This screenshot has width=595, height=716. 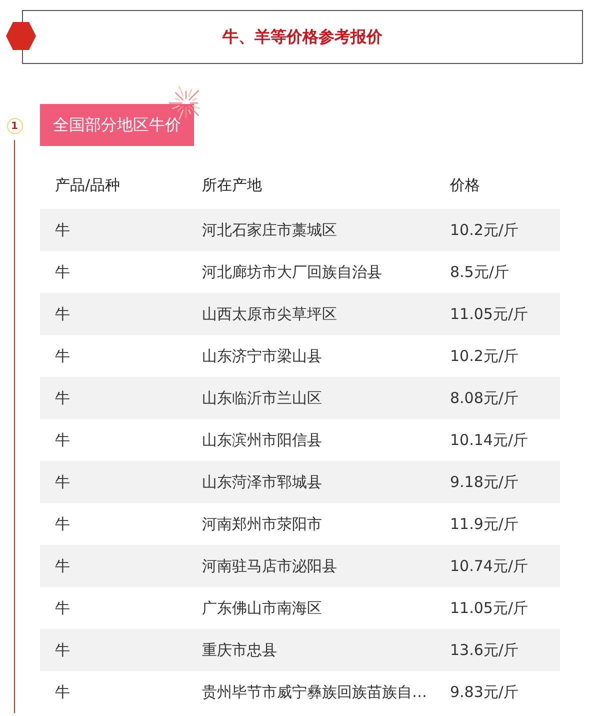 What do you see at coordinates (489, 440) in the screenshot?
I see `table-cell-text: 10.14元/斤` at bounding box center [489, 440].